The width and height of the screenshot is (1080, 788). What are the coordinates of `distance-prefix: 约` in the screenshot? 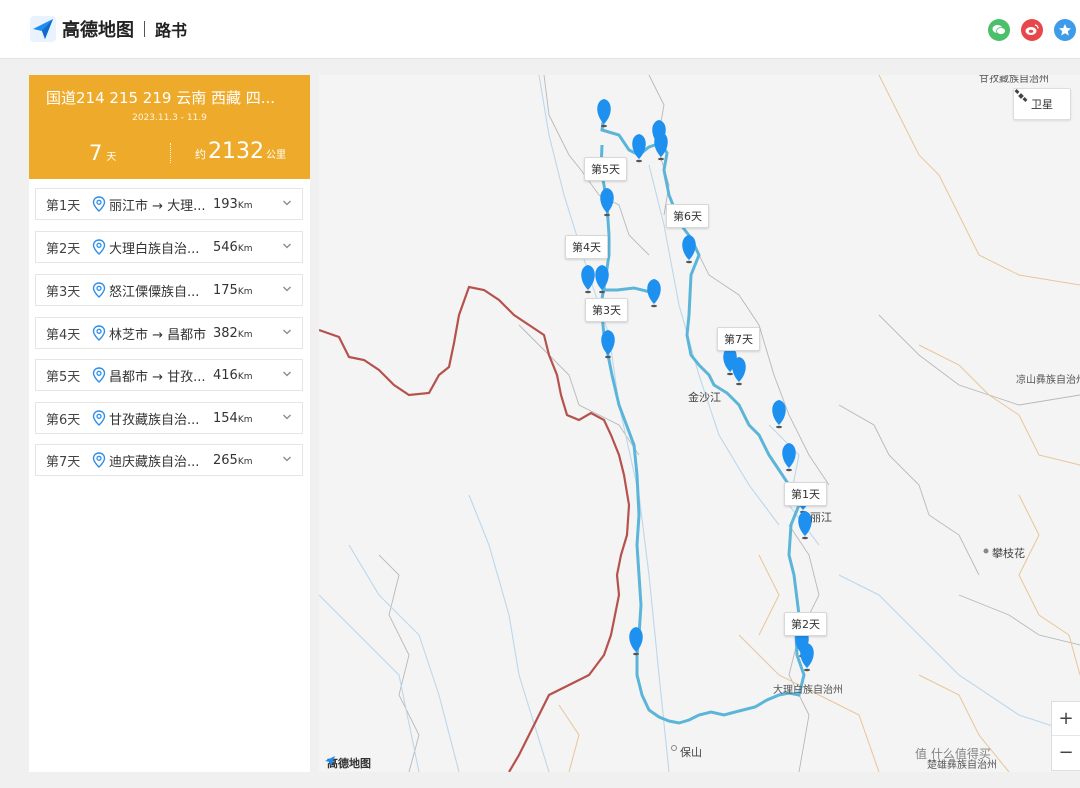 It's located at (200, 154).